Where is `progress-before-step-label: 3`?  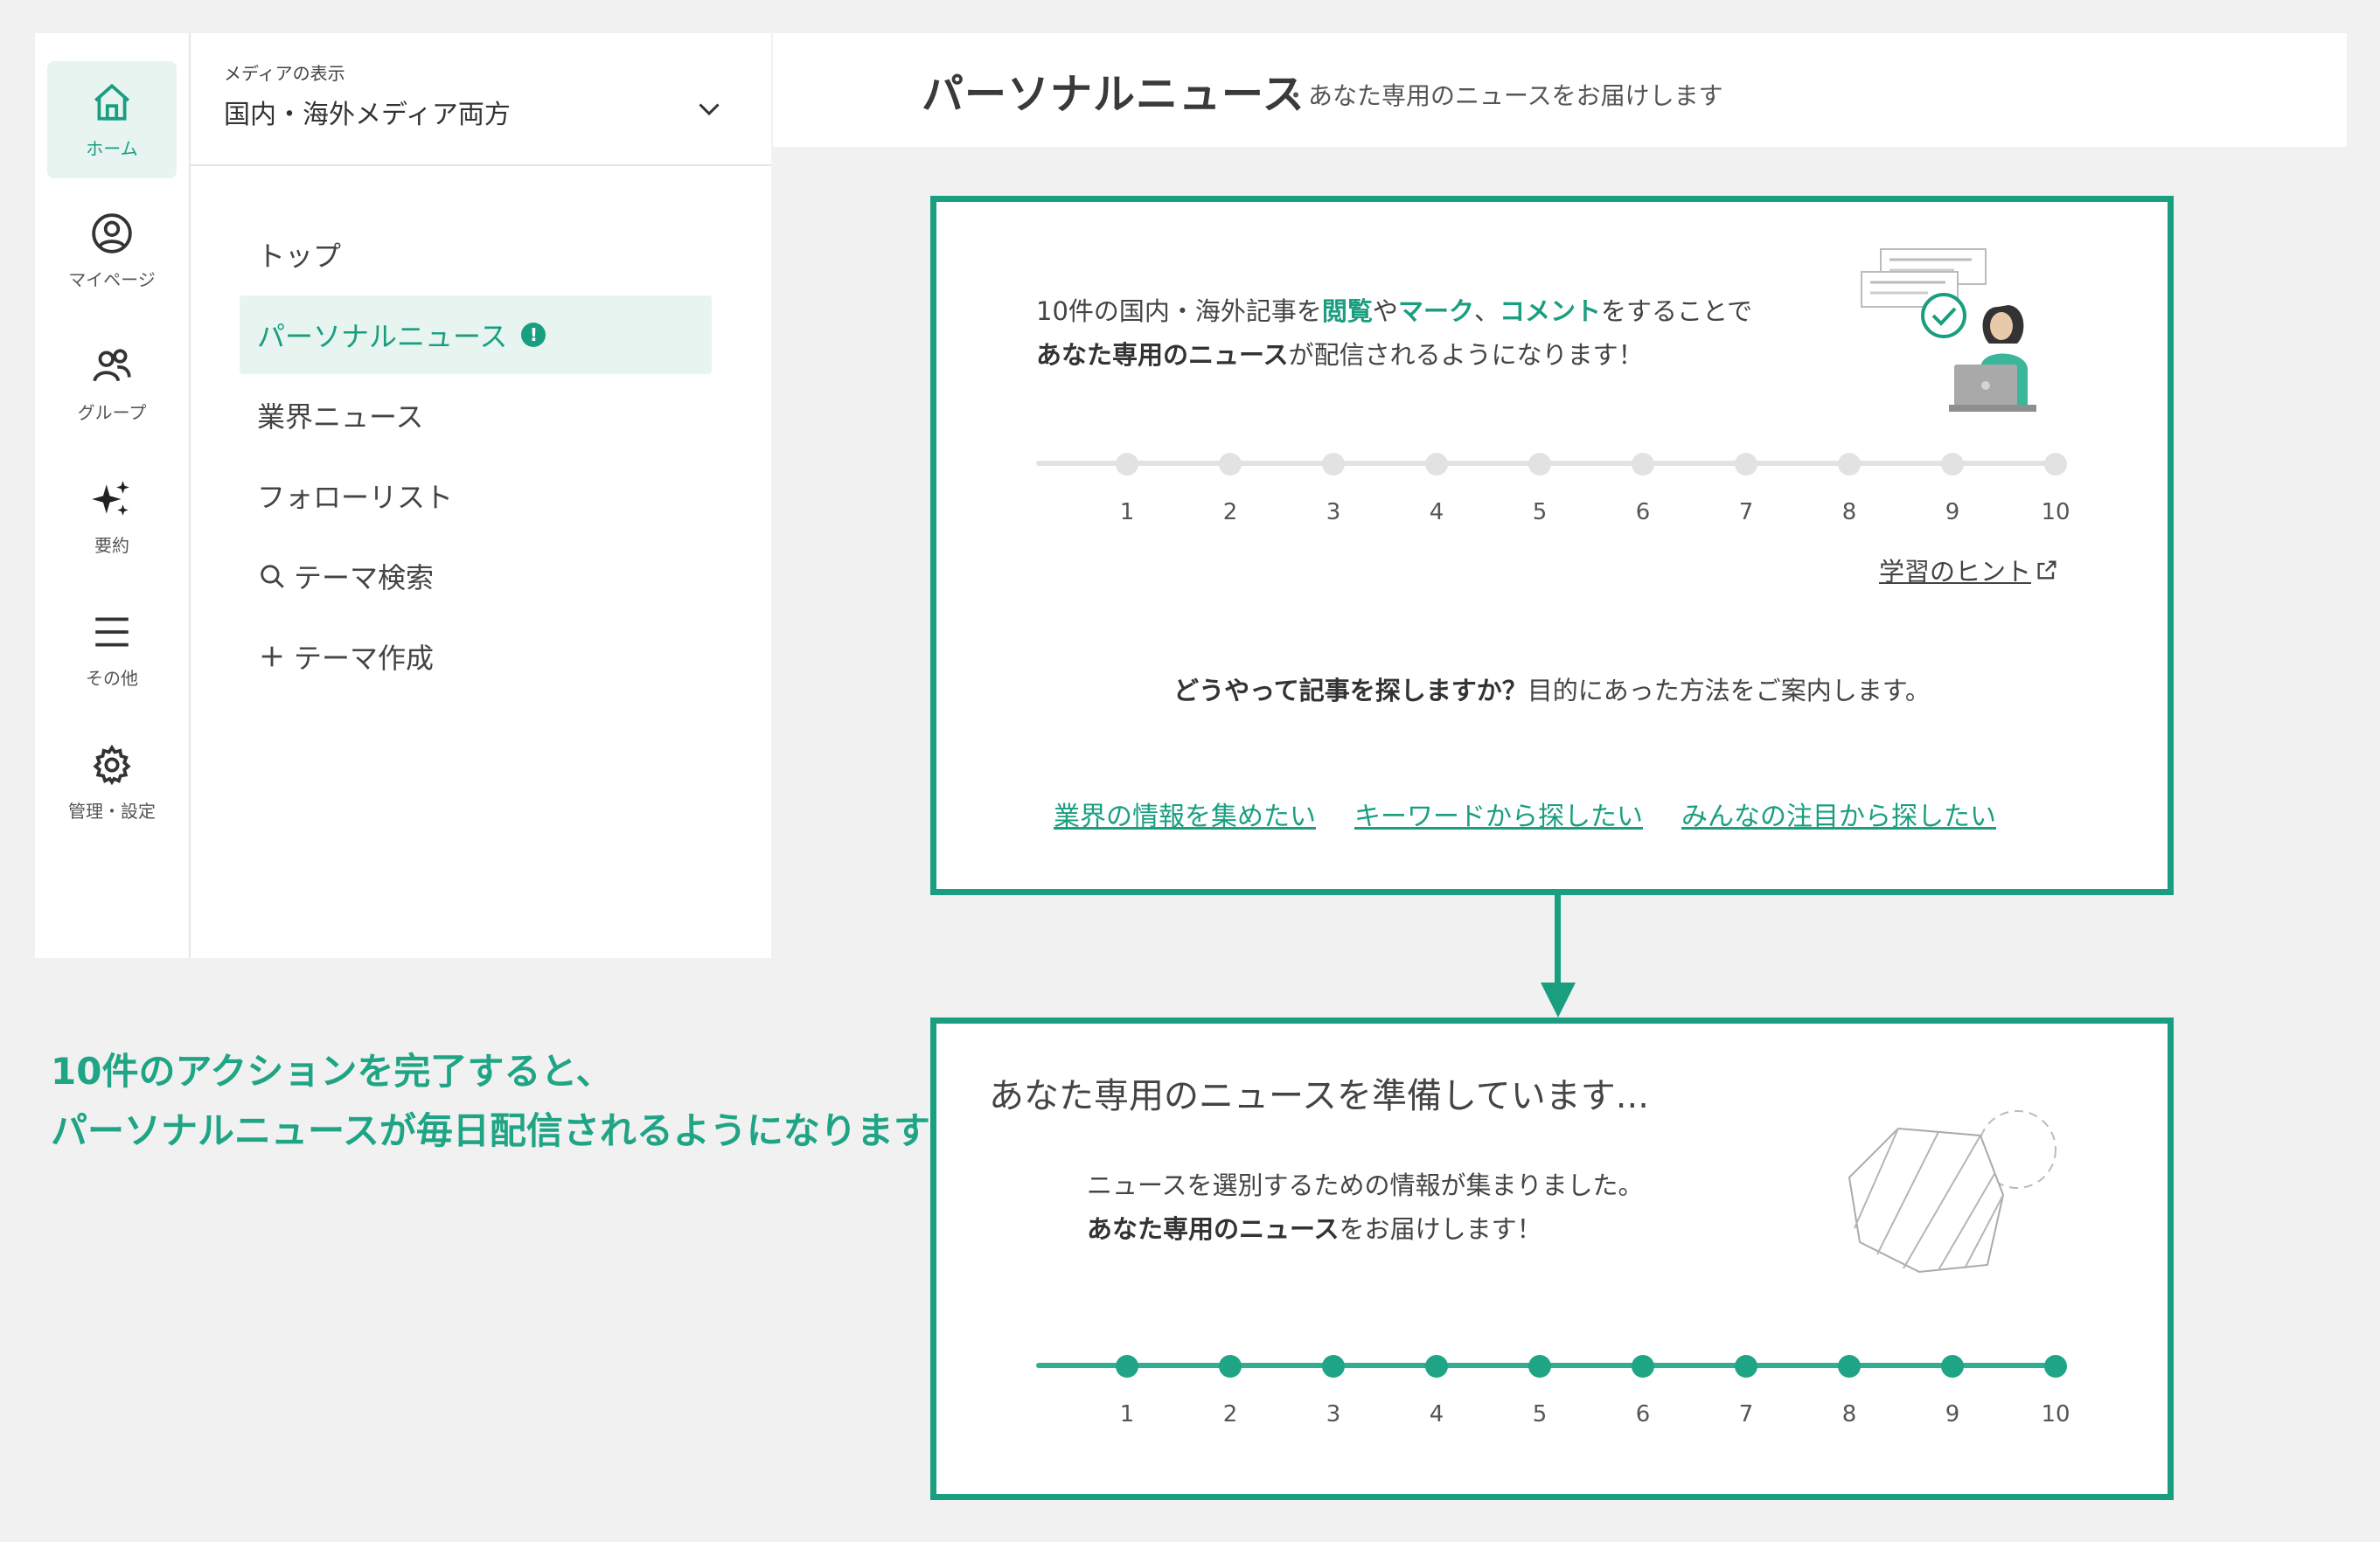 progress-before-step-label: 3 is located at coordinates (1333, 512).